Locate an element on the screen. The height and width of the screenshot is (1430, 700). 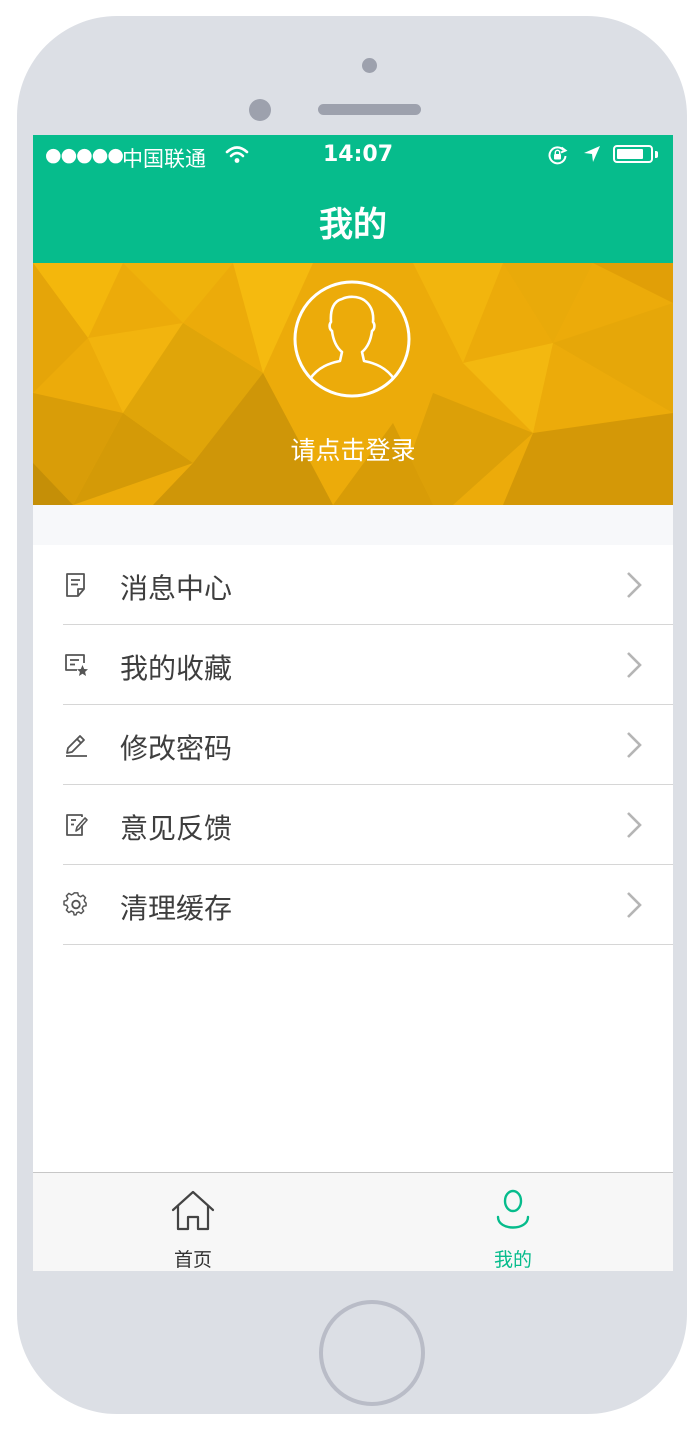
front-camera is located at coordinates (260, 110).